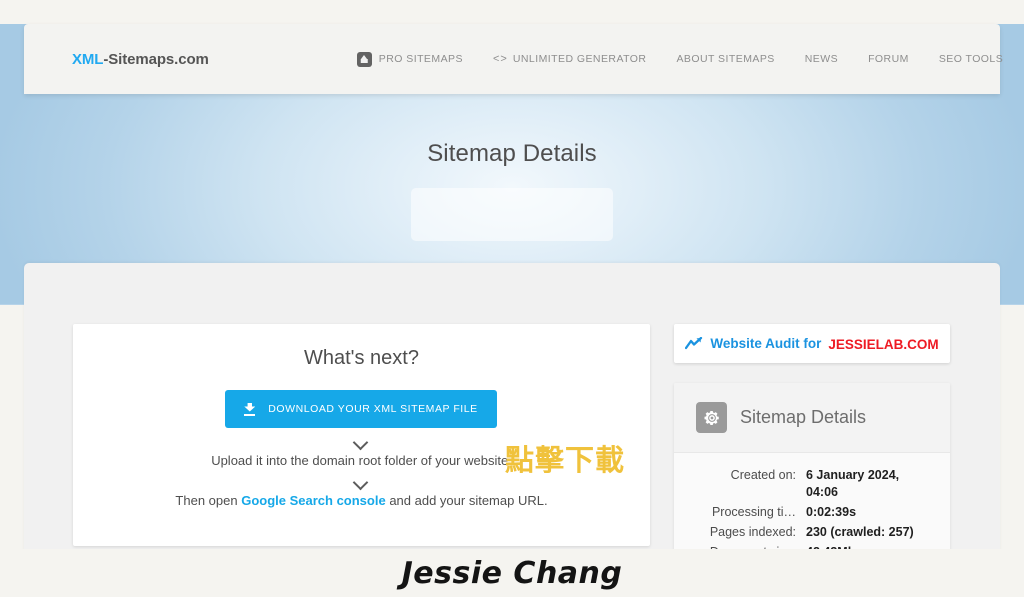  Describe the element at coordinates (361, 358) in the screenshot. I see `whats-next-title: What's next?` at that location.